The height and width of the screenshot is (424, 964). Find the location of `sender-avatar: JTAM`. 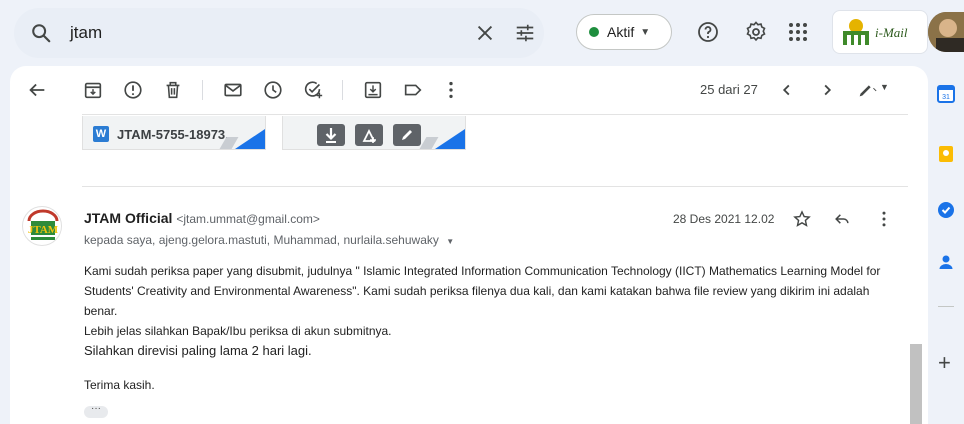

sender-avatar: JTAM is located at coordinates (42, 226).